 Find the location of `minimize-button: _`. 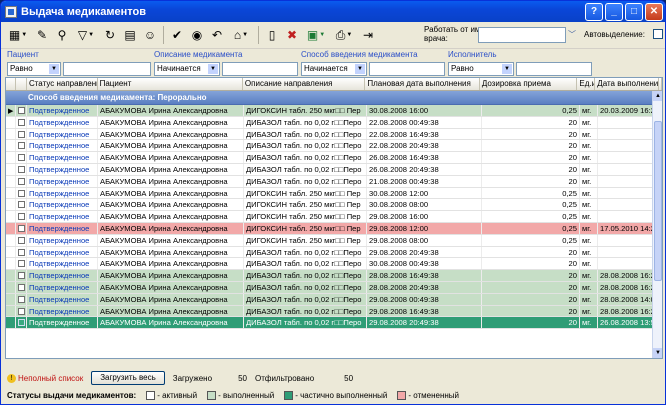

minimize-button: _ is located at coordinates (614, 11).